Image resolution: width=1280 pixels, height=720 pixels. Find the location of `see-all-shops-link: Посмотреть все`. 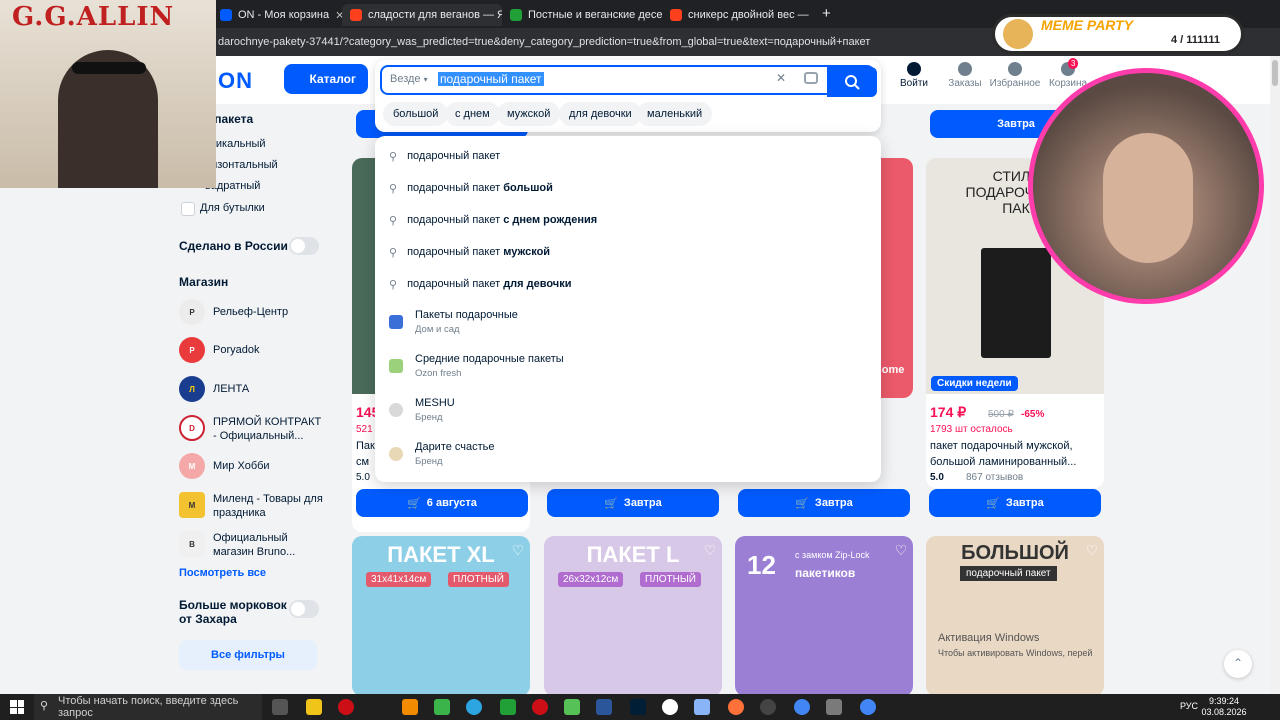

see-all-shops-link: Посмотреть все is located at coordinates (222, 573).